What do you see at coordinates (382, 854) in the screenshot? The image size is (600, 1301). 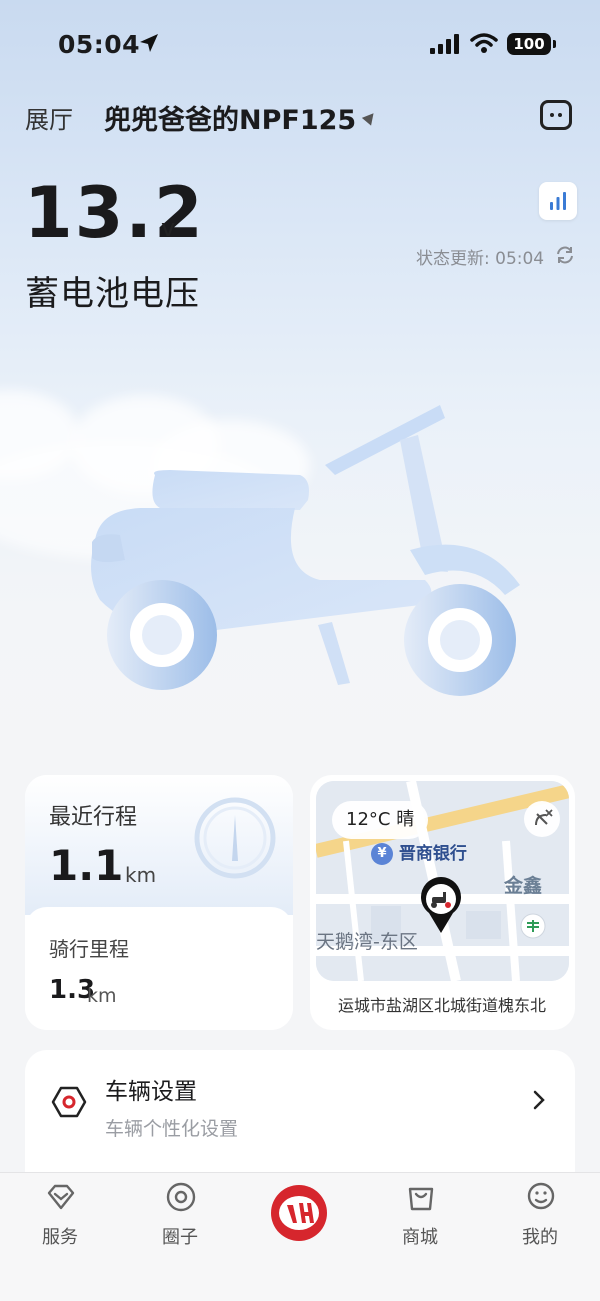 I see `bank-marker-icon: ¥` at bounding box center [382, 854].